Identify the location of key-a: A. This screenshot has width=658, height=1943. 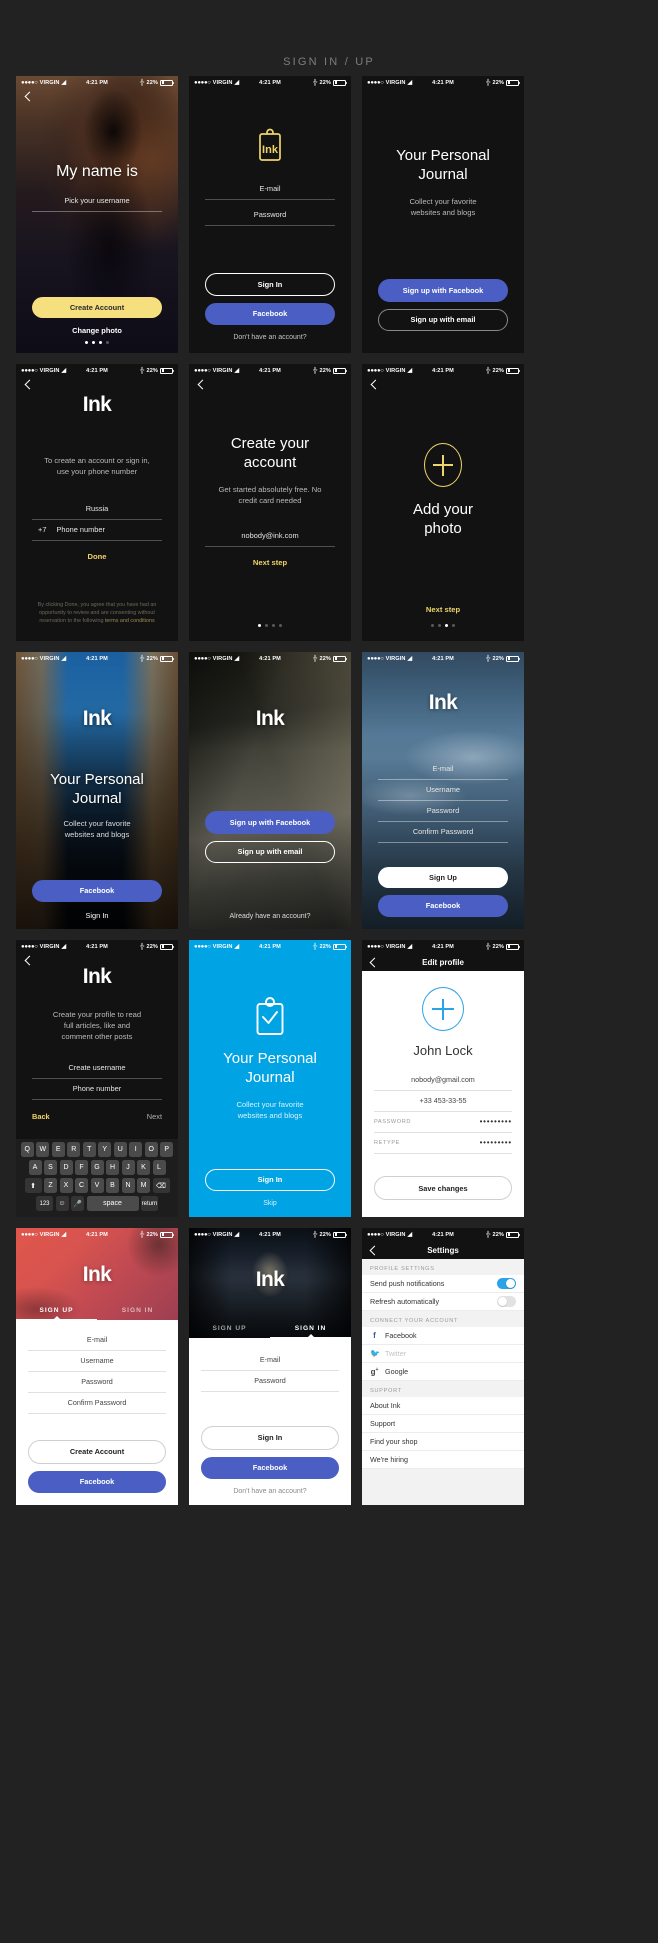
(35, 1167).